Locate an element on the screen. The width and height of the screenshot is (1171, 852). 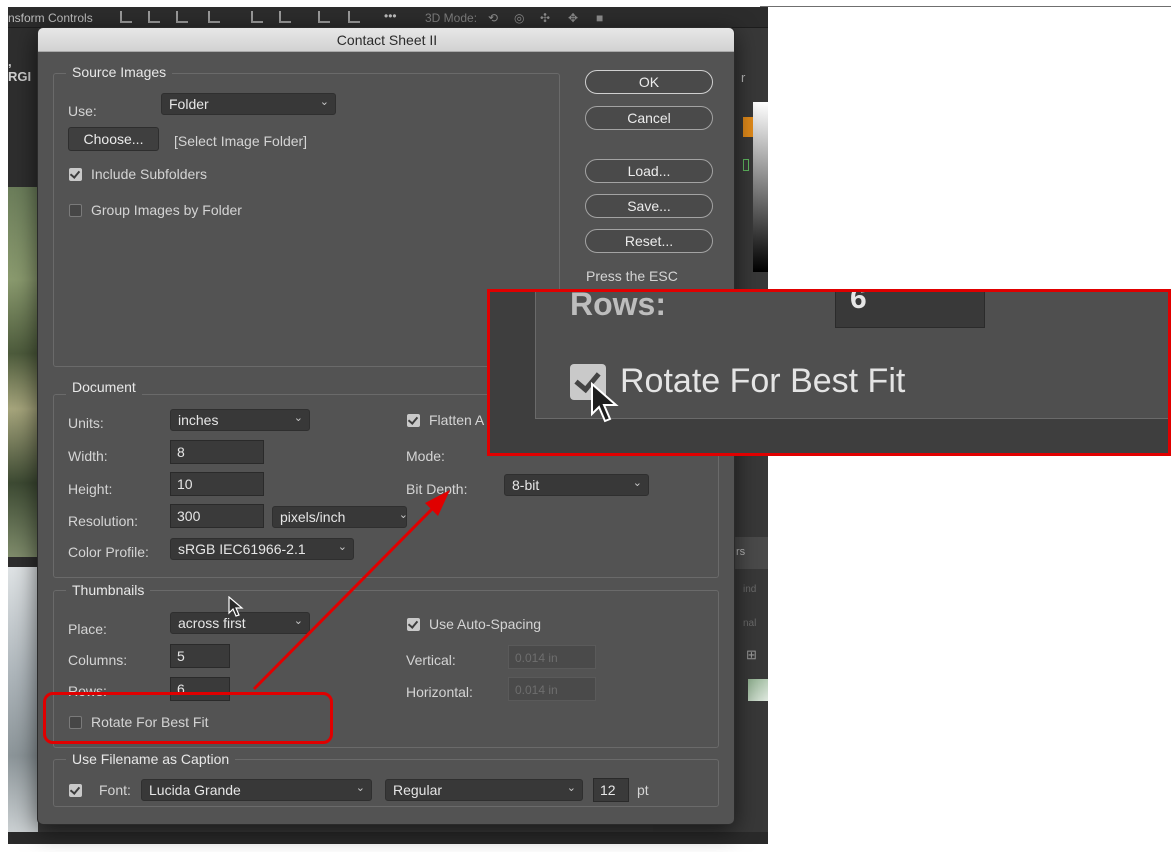
zoom-mouse-cursor-icon is located at coordinates (605, 402).